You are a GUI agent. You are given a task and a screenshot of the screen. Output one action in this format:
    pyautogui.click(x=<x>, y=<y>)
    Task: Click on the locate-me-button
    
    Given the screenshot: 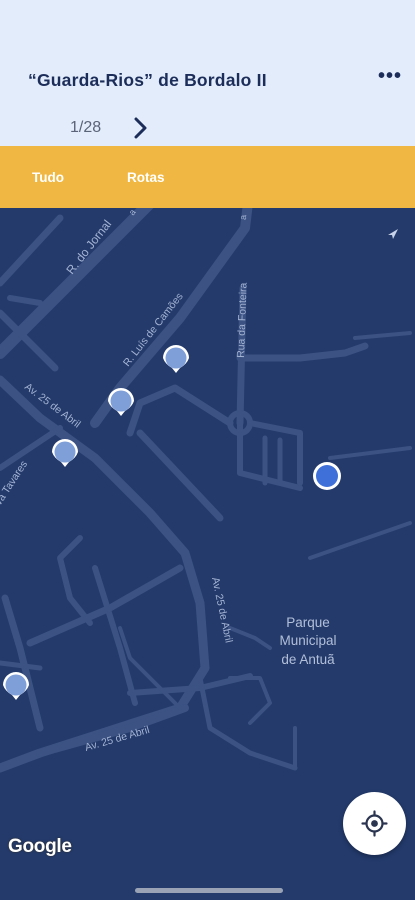 What is the action you would take?
    pyautogui.click(x=374, y=823)
    